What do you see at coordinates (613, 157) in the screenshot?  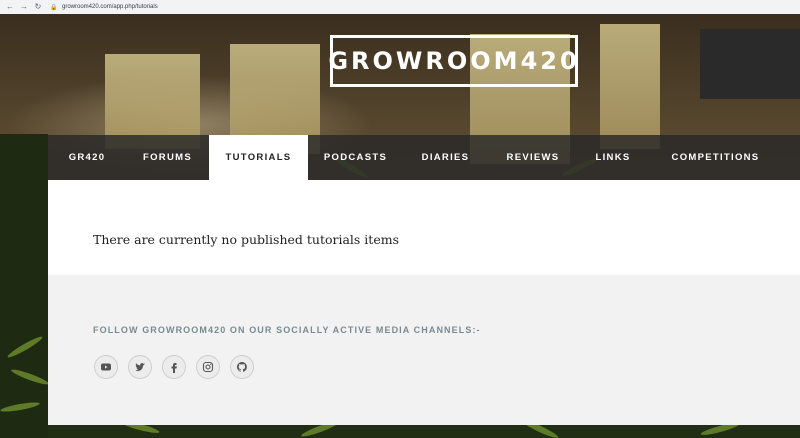 I see `nav-item-links: LINKS` at bounding box center [613, 157].